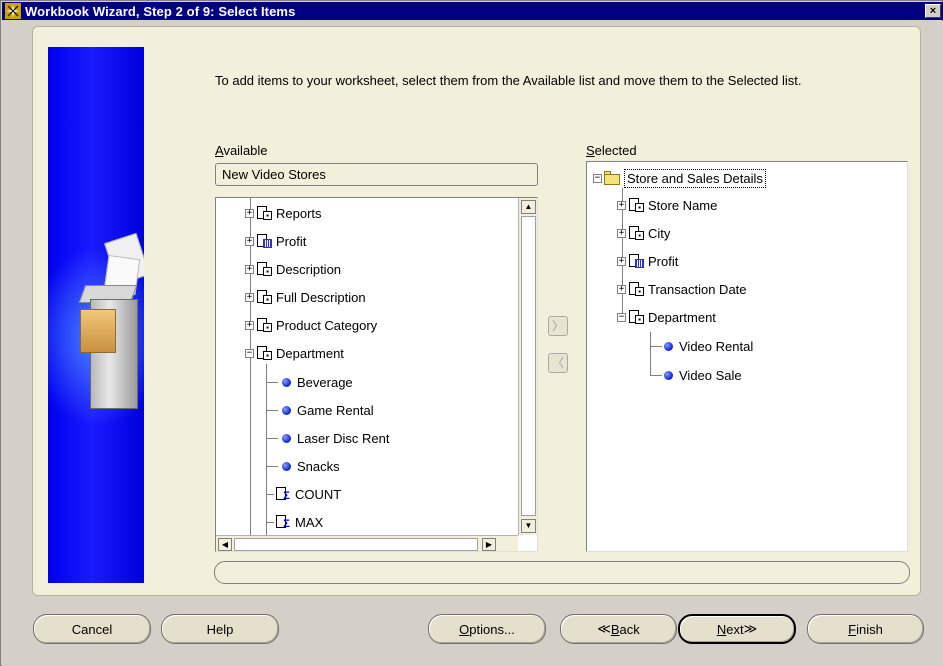 Image resolution: width=943 pixels, height=666 pixels. I want to click on tree-node-max: Σ MAX, so click(298, 522).